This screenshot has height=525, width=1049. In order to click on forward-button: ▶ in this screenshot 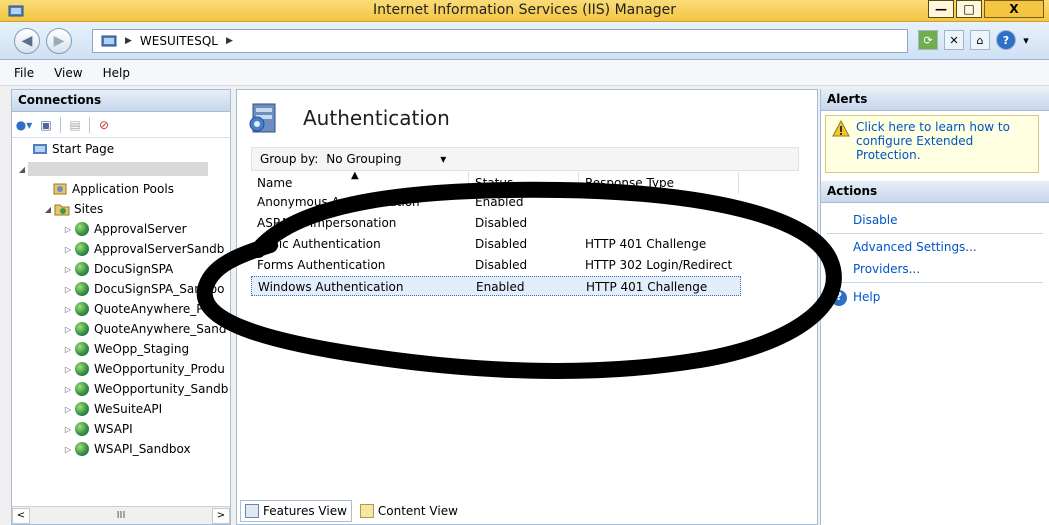, I will do `click(59, 41)`.